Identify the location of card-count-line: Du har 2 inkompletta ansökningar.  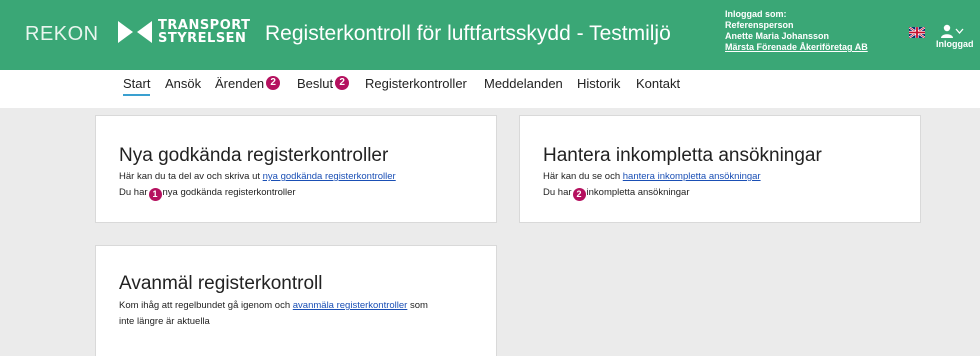
(616, 194).